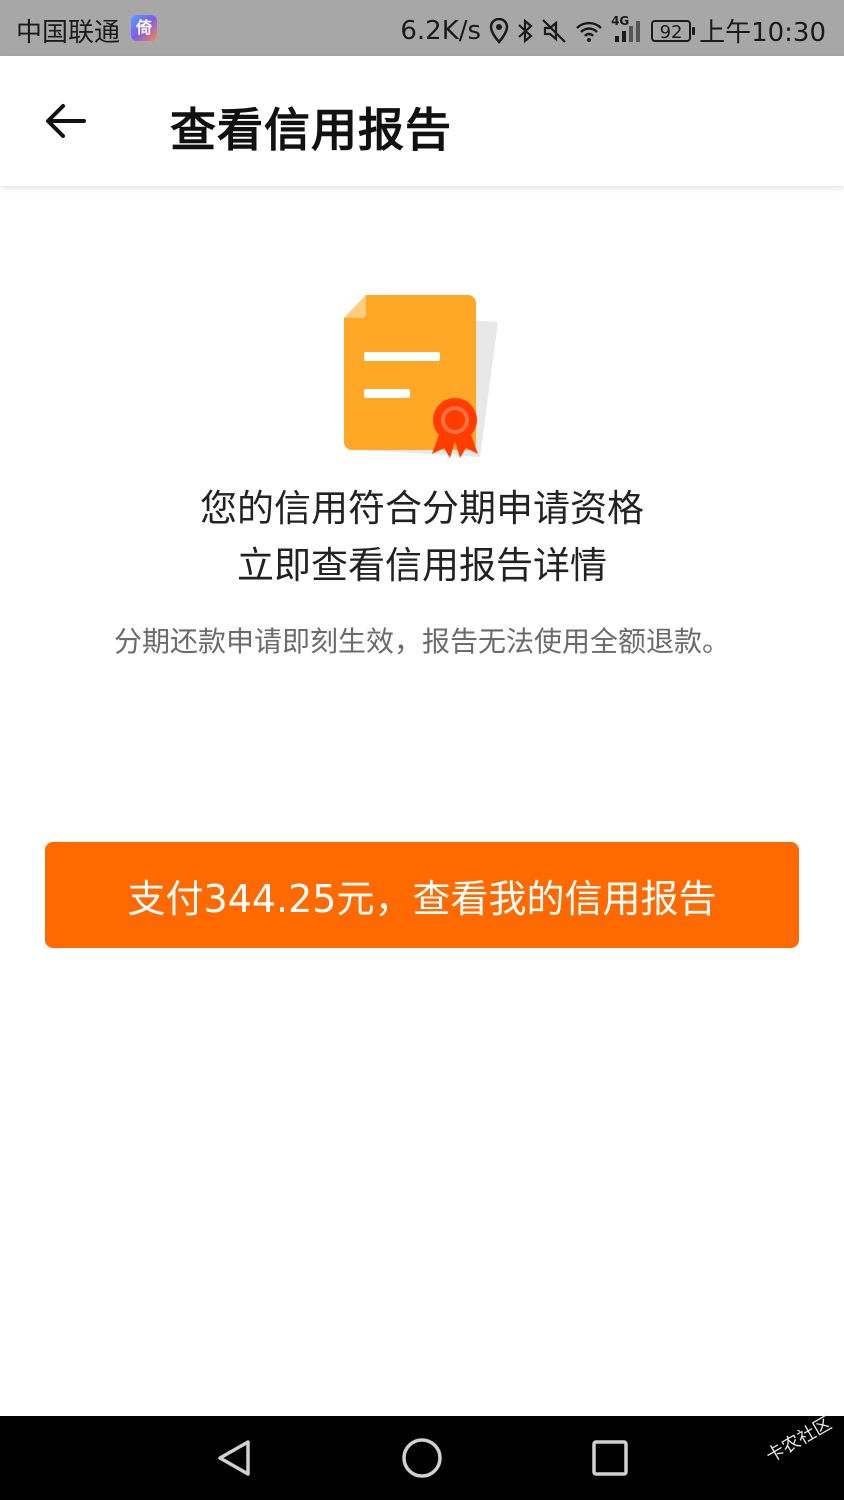  What do you see at coordinates (68, 33) in the screenshot?
I see `carrier-label: 中国联通` at bounding box center [68, 33].